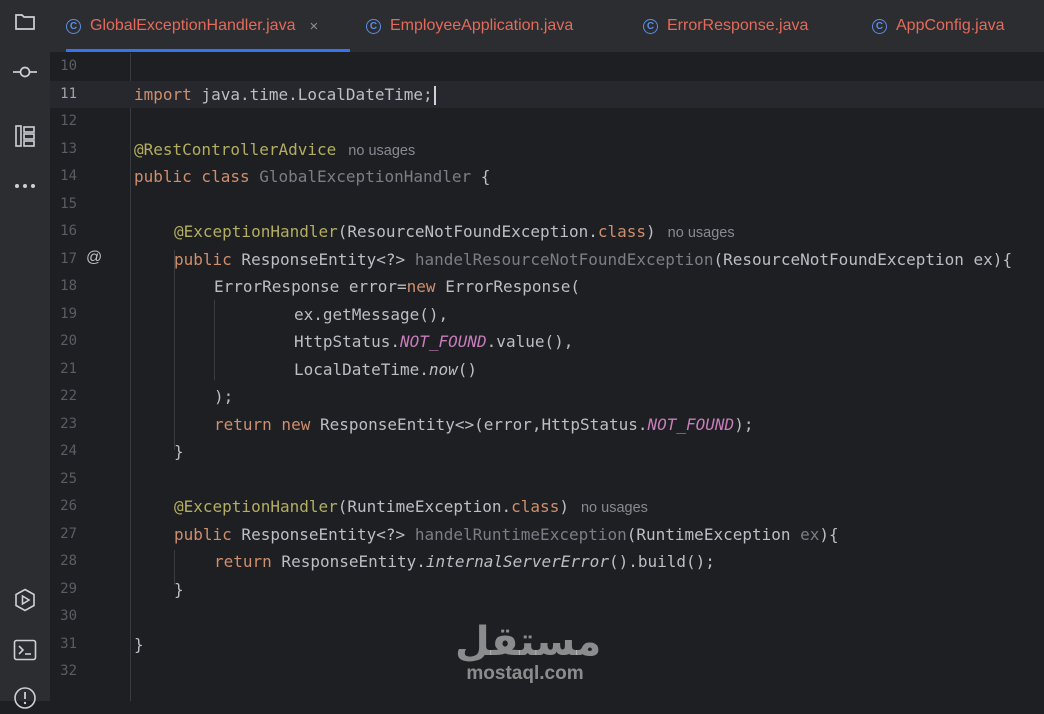  What do you see at coordinates (68, 478) in the screenshot?
I see `line-number: 25` at bounding box center [68, 478].